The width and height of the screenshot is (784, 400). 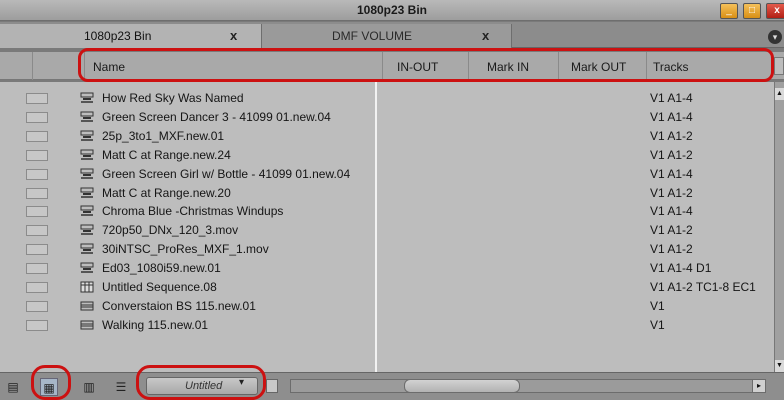 I want to click on scroll-down-icon: ▼, so click(x=779, y=366).